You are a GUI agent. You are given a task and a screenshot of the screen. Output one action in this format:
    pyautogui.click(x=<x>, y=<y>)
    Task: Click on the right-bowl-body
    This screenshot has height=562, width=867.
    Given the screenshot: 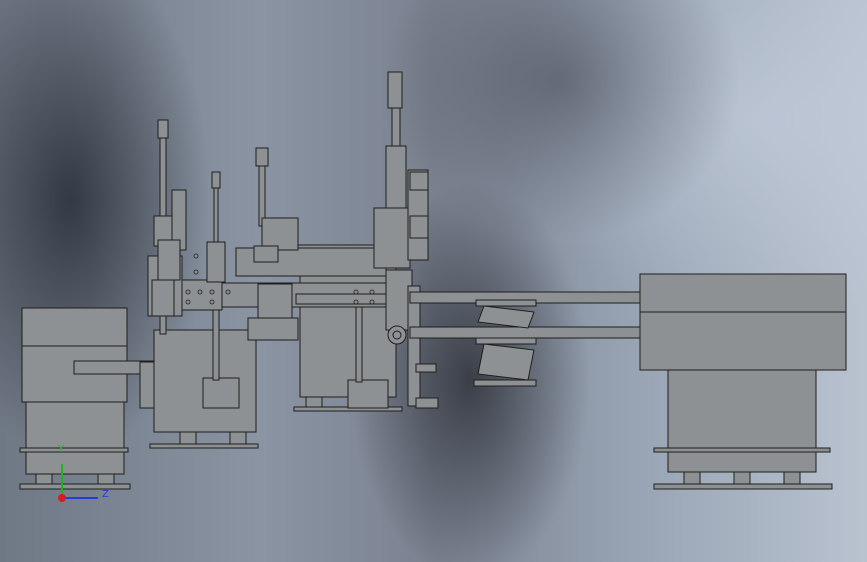 What is the action you would take?
    pyautogui.click(x=743, y=341)
    